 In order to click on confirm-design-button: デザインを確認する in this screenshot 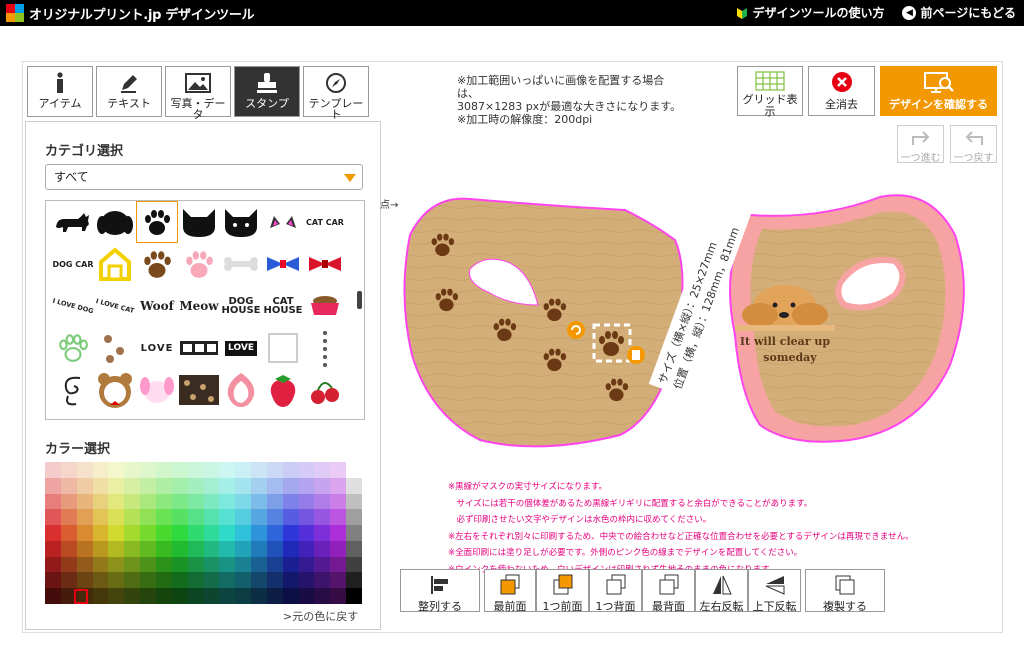, I will do `click(938, 91)`.